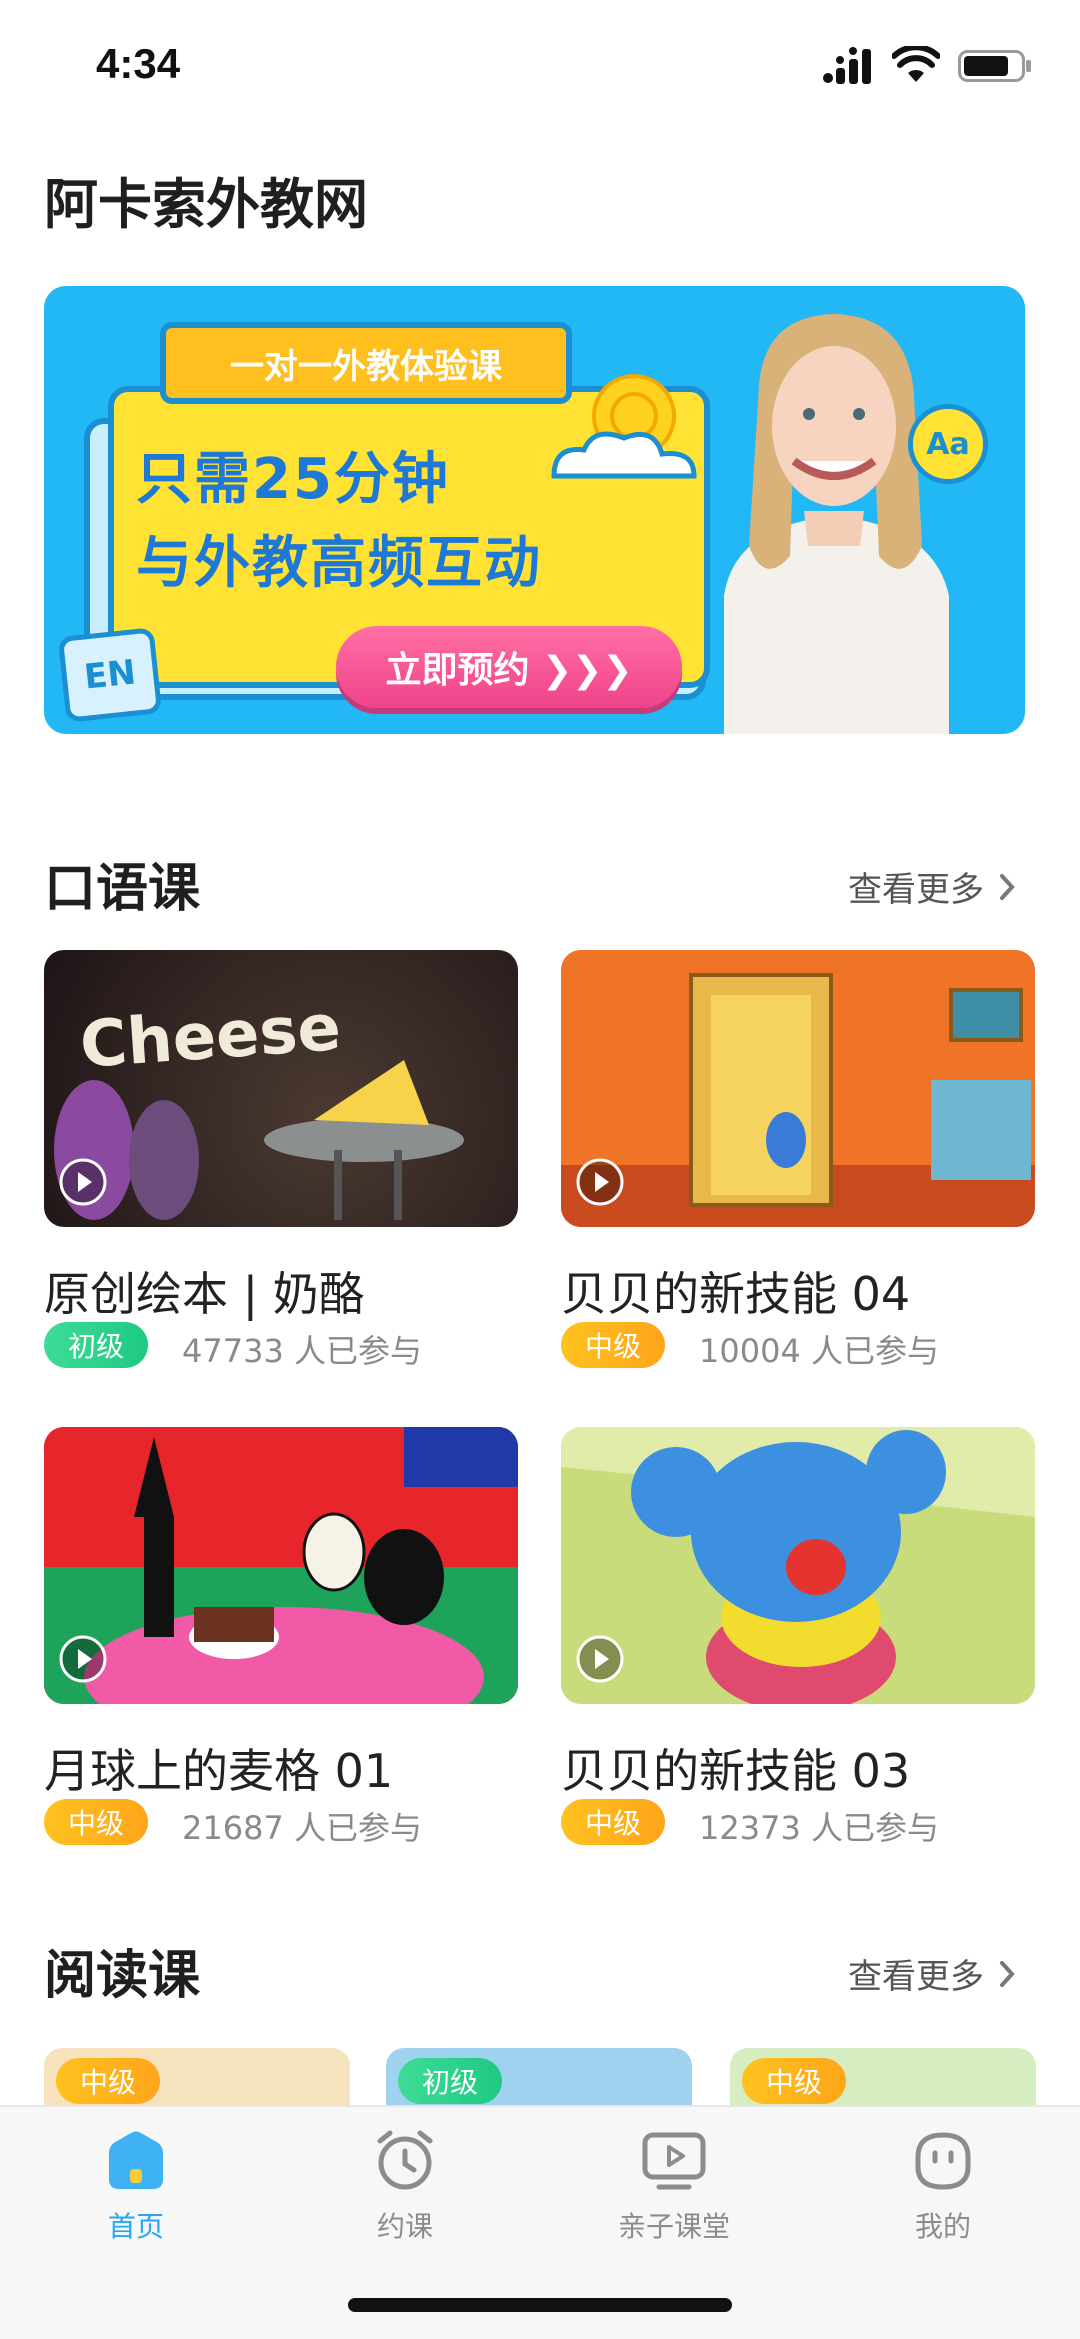 The width and height of the screenshot is (1080, 2339). What do you see at coordinates (366, 363) in the screenshot?
I see `banner-tab-label: 一对一外教体验课` at bounding box center [366, 363].